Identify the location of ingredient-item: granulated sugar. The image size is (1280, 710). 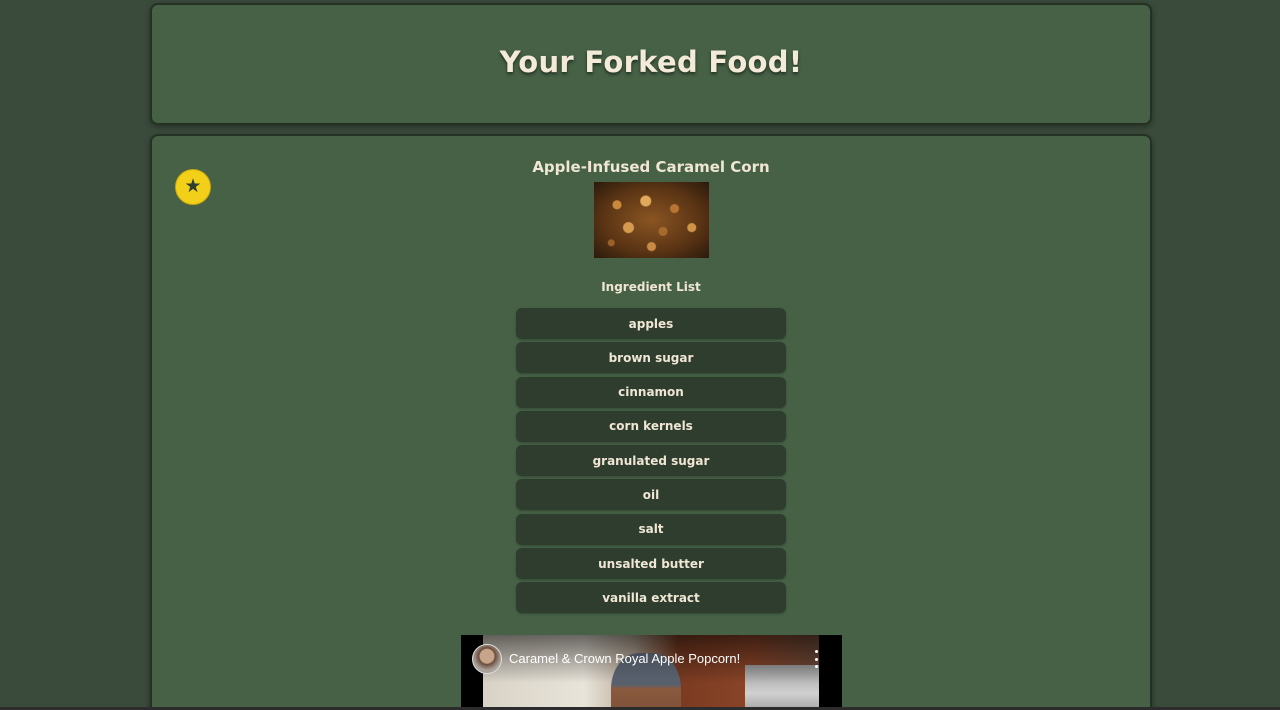
(651, 461).